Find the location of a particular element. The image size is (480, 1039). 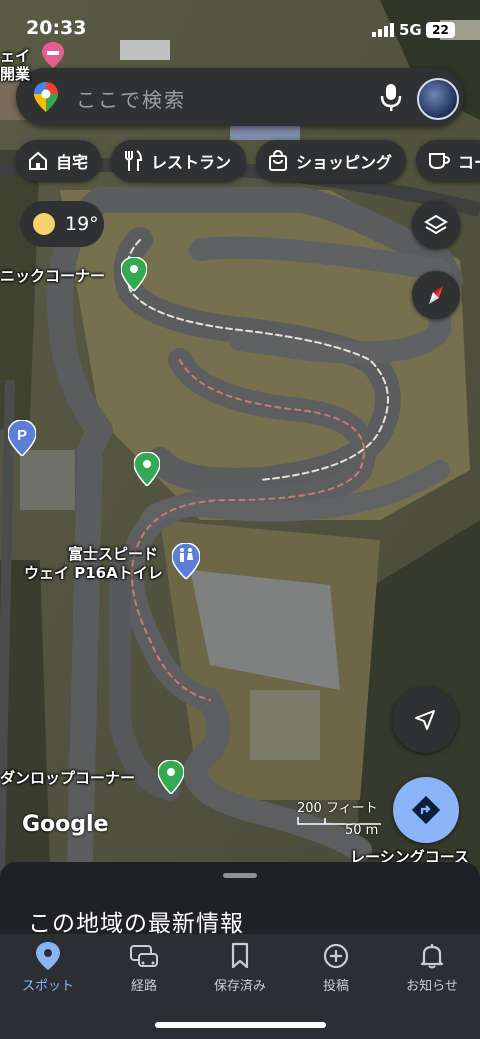

shopping-bag-icon is located at coordinates (278, 160).